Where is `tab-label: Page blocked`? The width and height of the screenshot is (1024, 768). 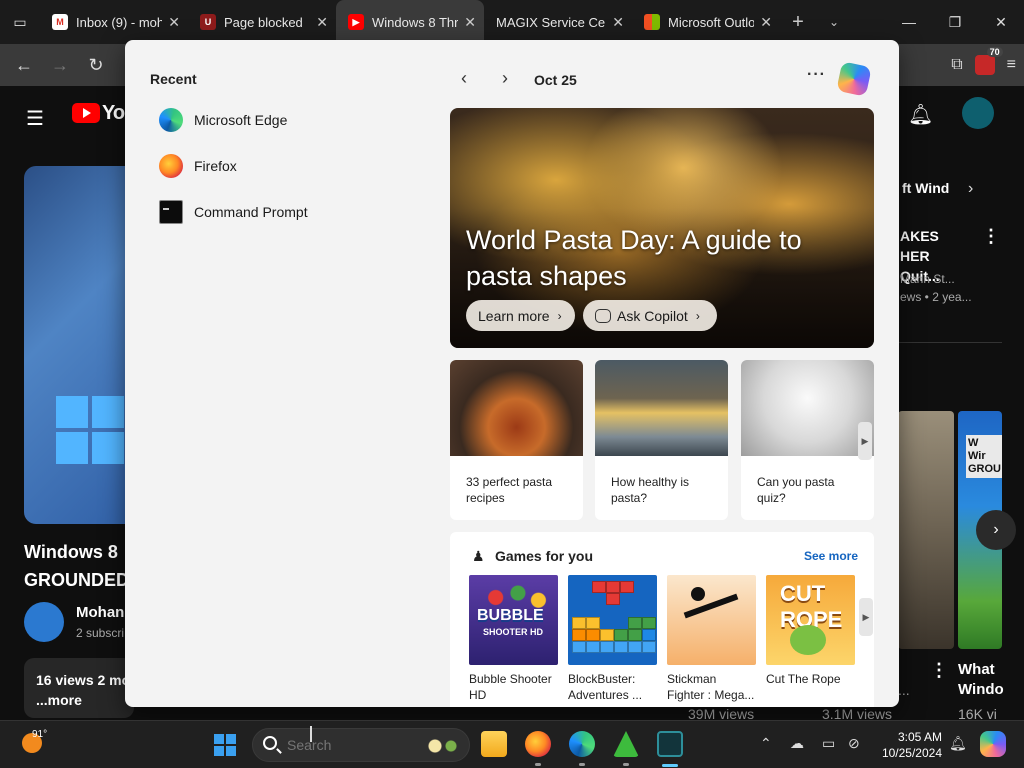
tab-label: Page blocked is located at coordinates (263, 22).